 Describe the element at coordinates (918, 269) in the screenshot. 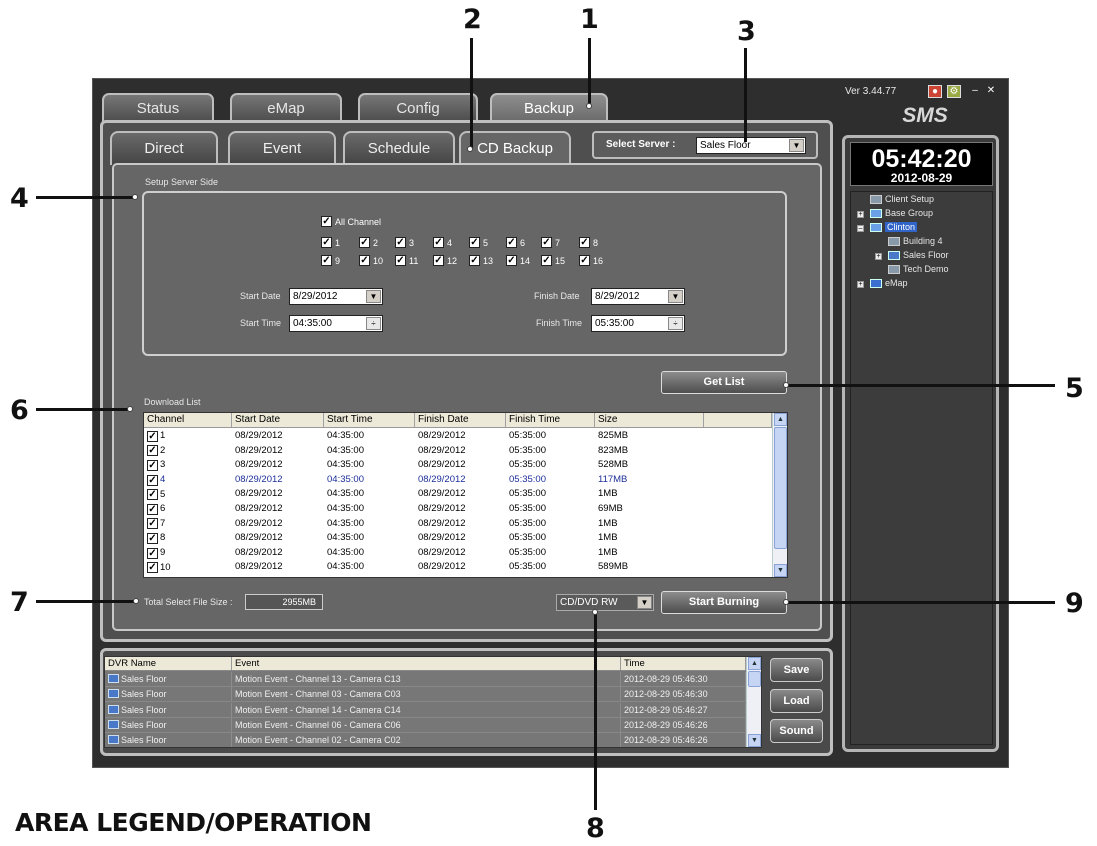

I see `tree-item-tech-demo: Tech Demo` at that location.